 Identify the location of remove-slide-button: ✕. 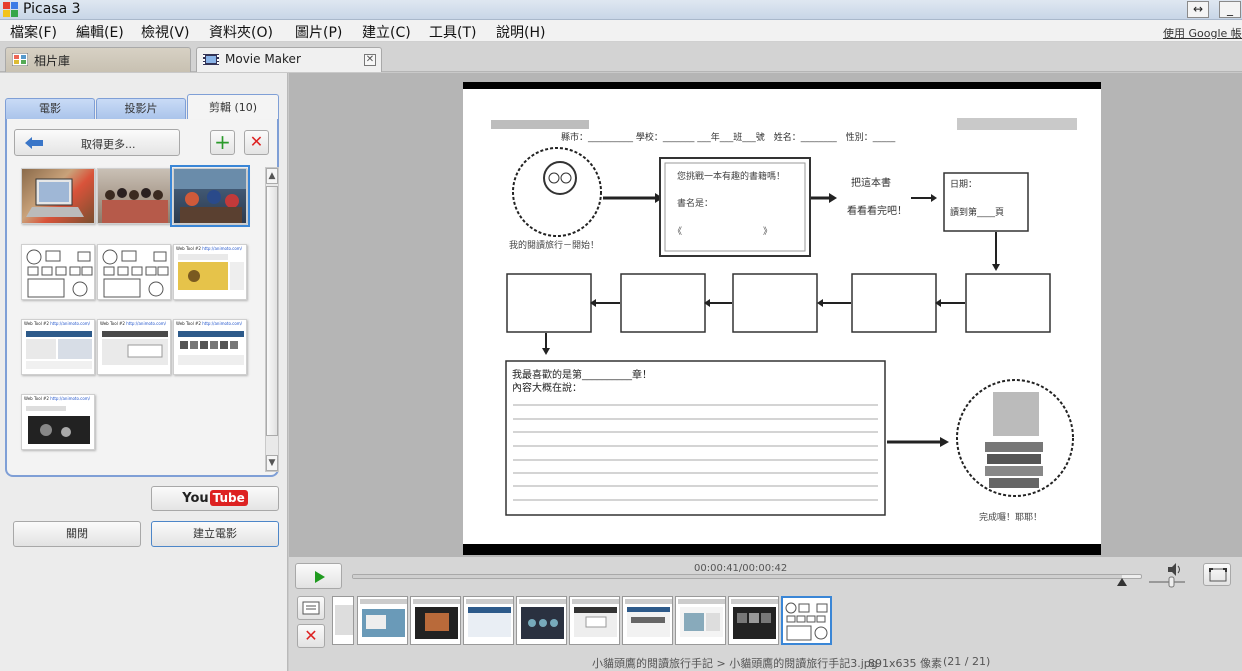
(311, 636).